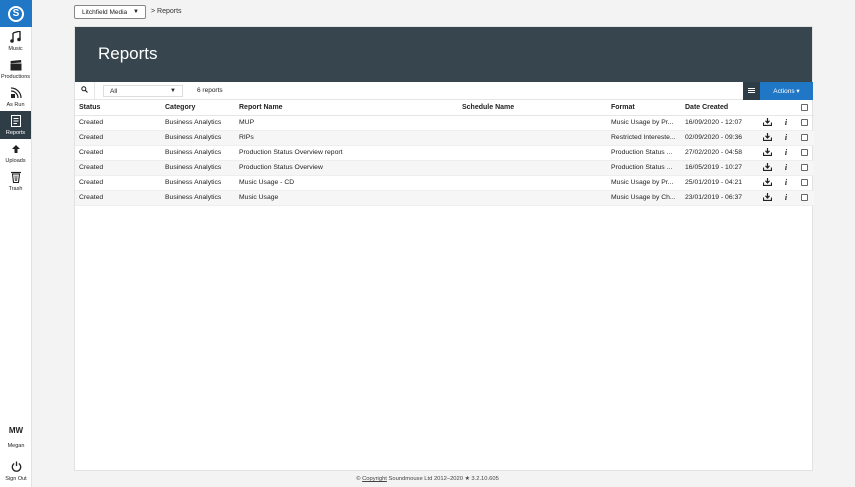 This screenshot has width=855, height=487. What do you see at coordinates (15, 125) in the screenshot?
I see `sidebar-item-reports: Reports` at bounding box center [15, 125].